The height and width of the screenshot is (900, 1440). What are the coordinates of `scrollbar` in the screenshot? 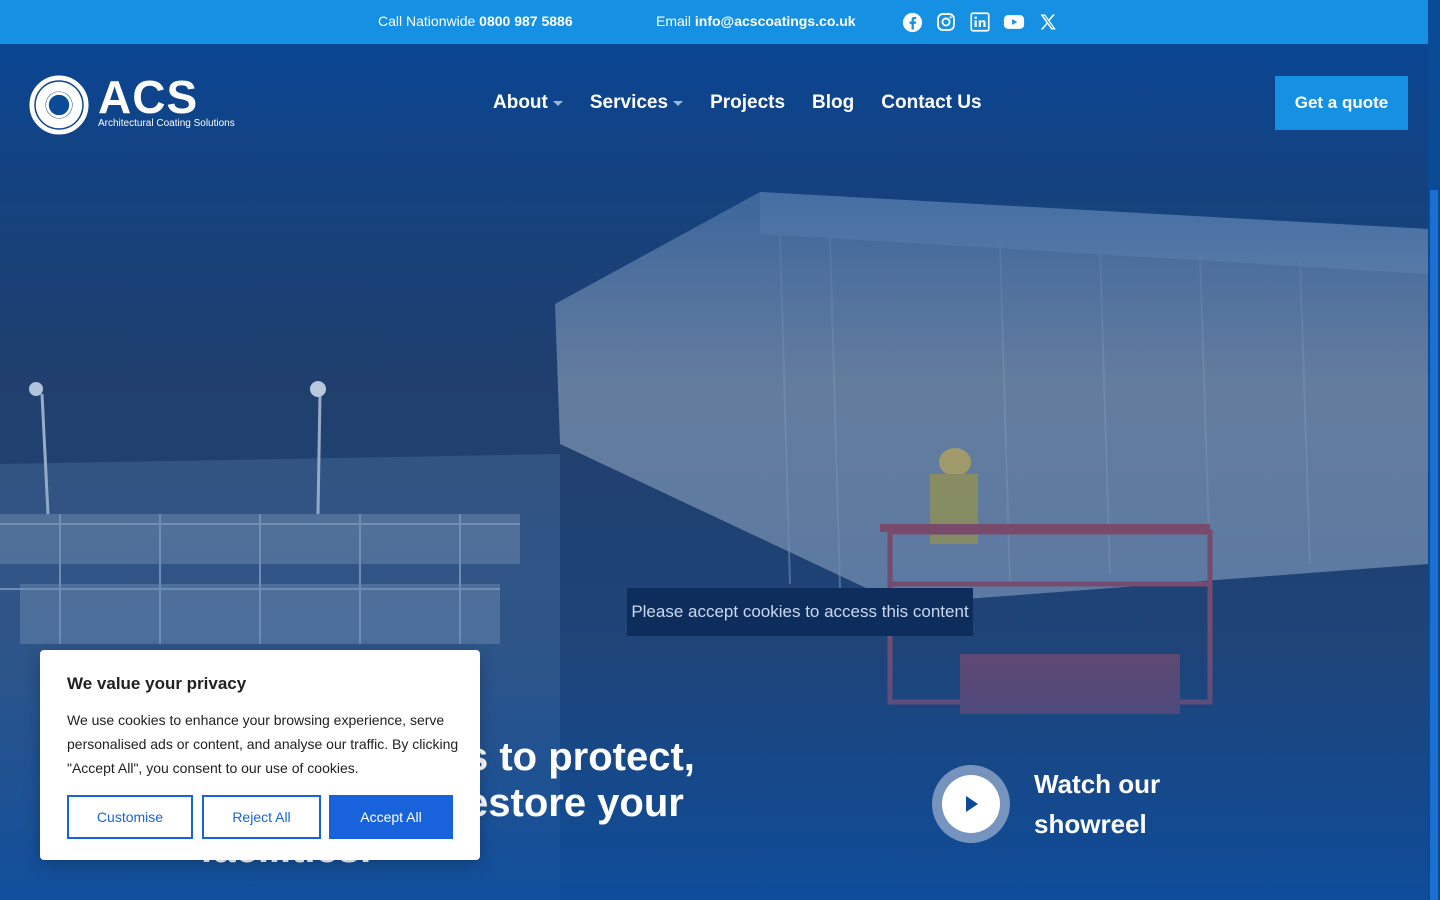 It's located at (1434, 450).